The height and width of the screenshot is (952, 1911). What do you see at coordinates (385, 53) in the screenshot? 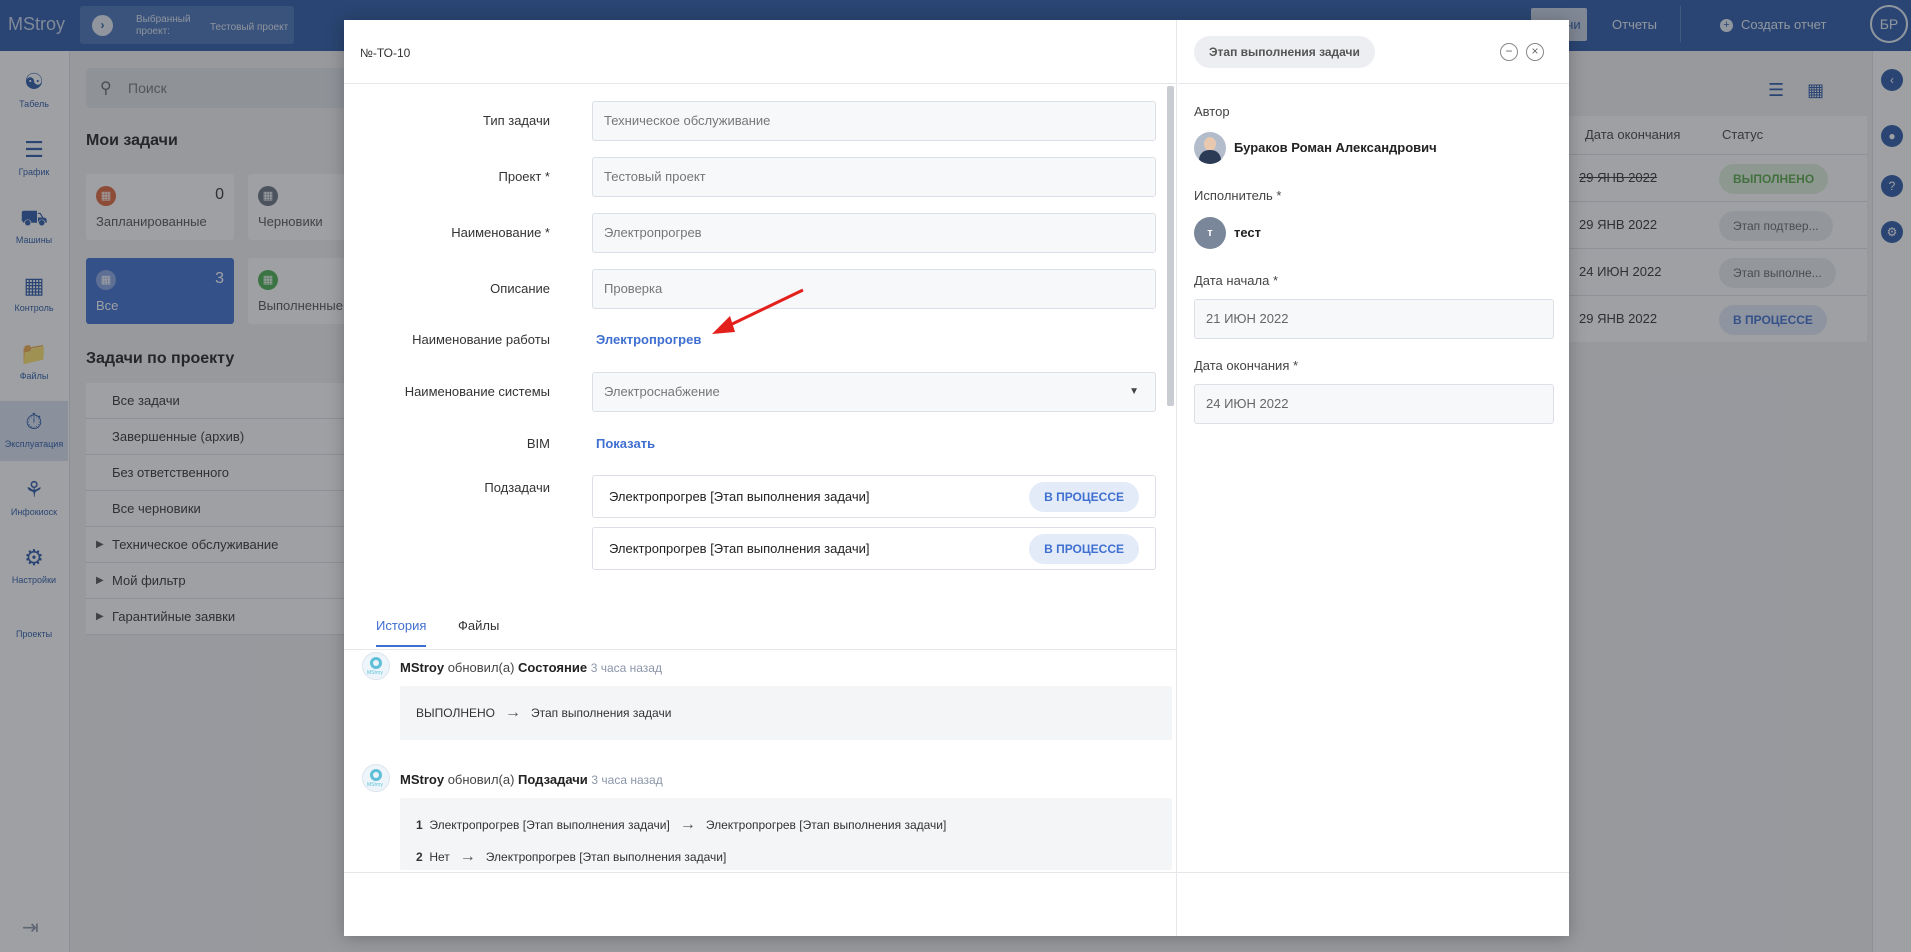
I see `task-id: №-ТО-10` at bounding box center [385, 53].